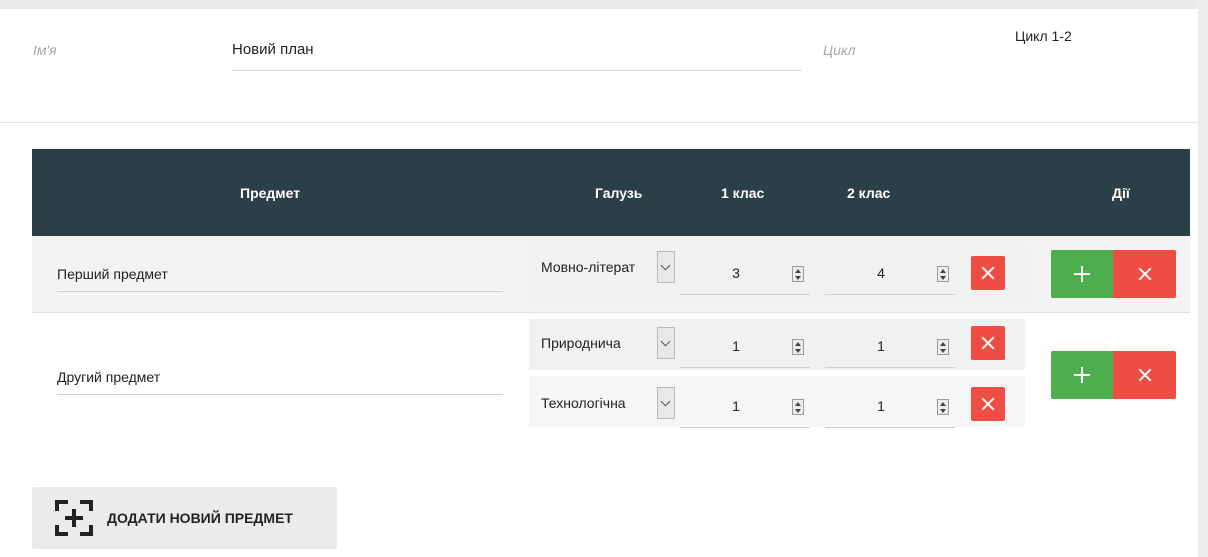 This screenshot has height=557, width=1208. I want to click on header-domain: Галузь, so click(619, 193).